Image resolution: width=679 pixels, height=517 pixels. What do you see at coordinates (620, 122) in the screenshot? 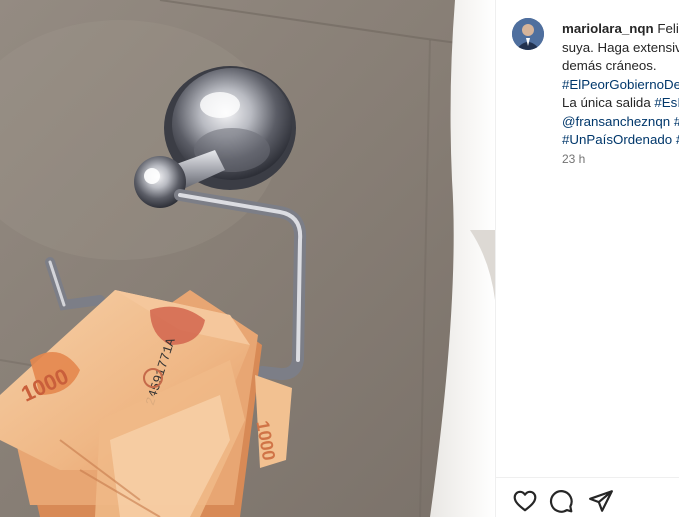
I see `mention-link: @fransancheznqn #` at bounding box center [620, 122].